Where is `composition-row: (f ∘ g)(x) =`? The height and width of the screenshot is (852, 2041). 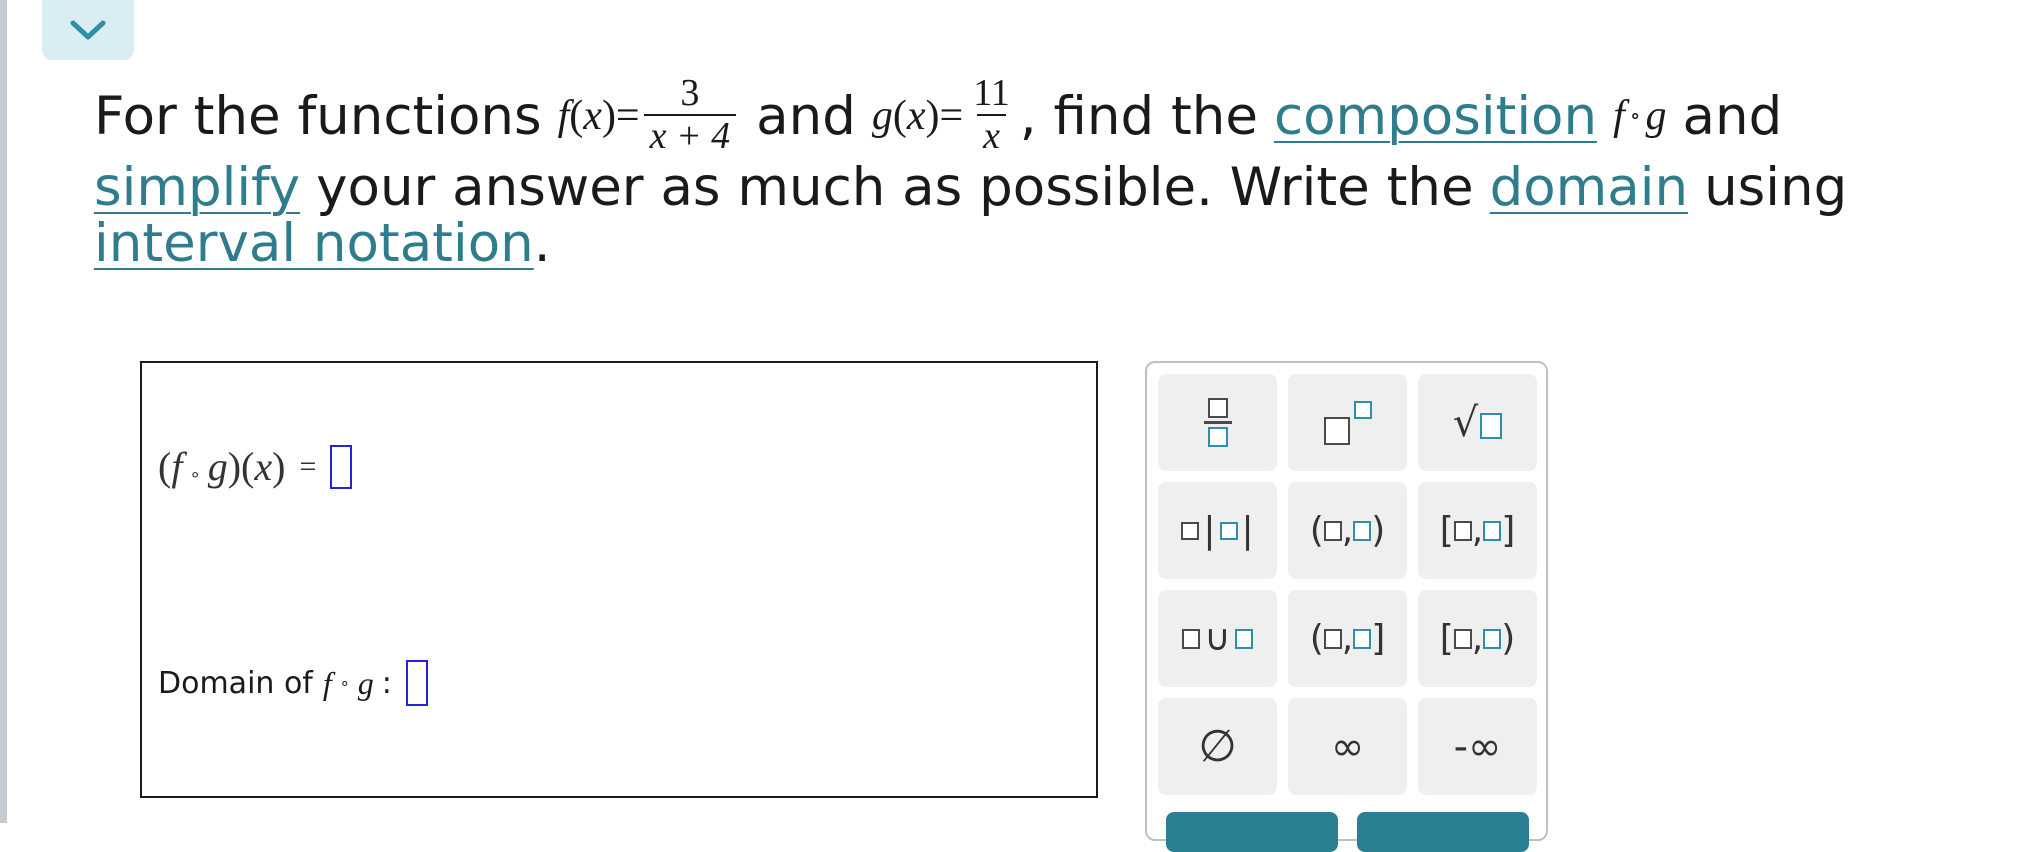 composition-row: (f ∘ g)(x) = is located at coordinates (255, 466).